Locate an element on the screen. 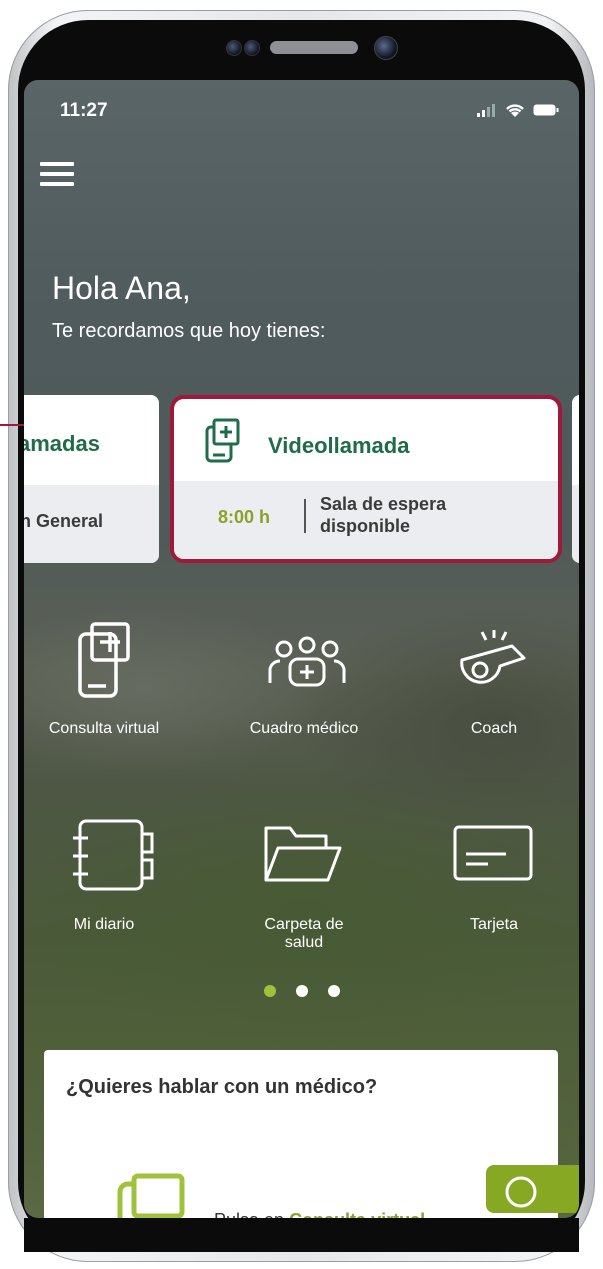 This screenshot has width=603, height=1269. consulta-virtual-icon is located at coordinates (104, 660).